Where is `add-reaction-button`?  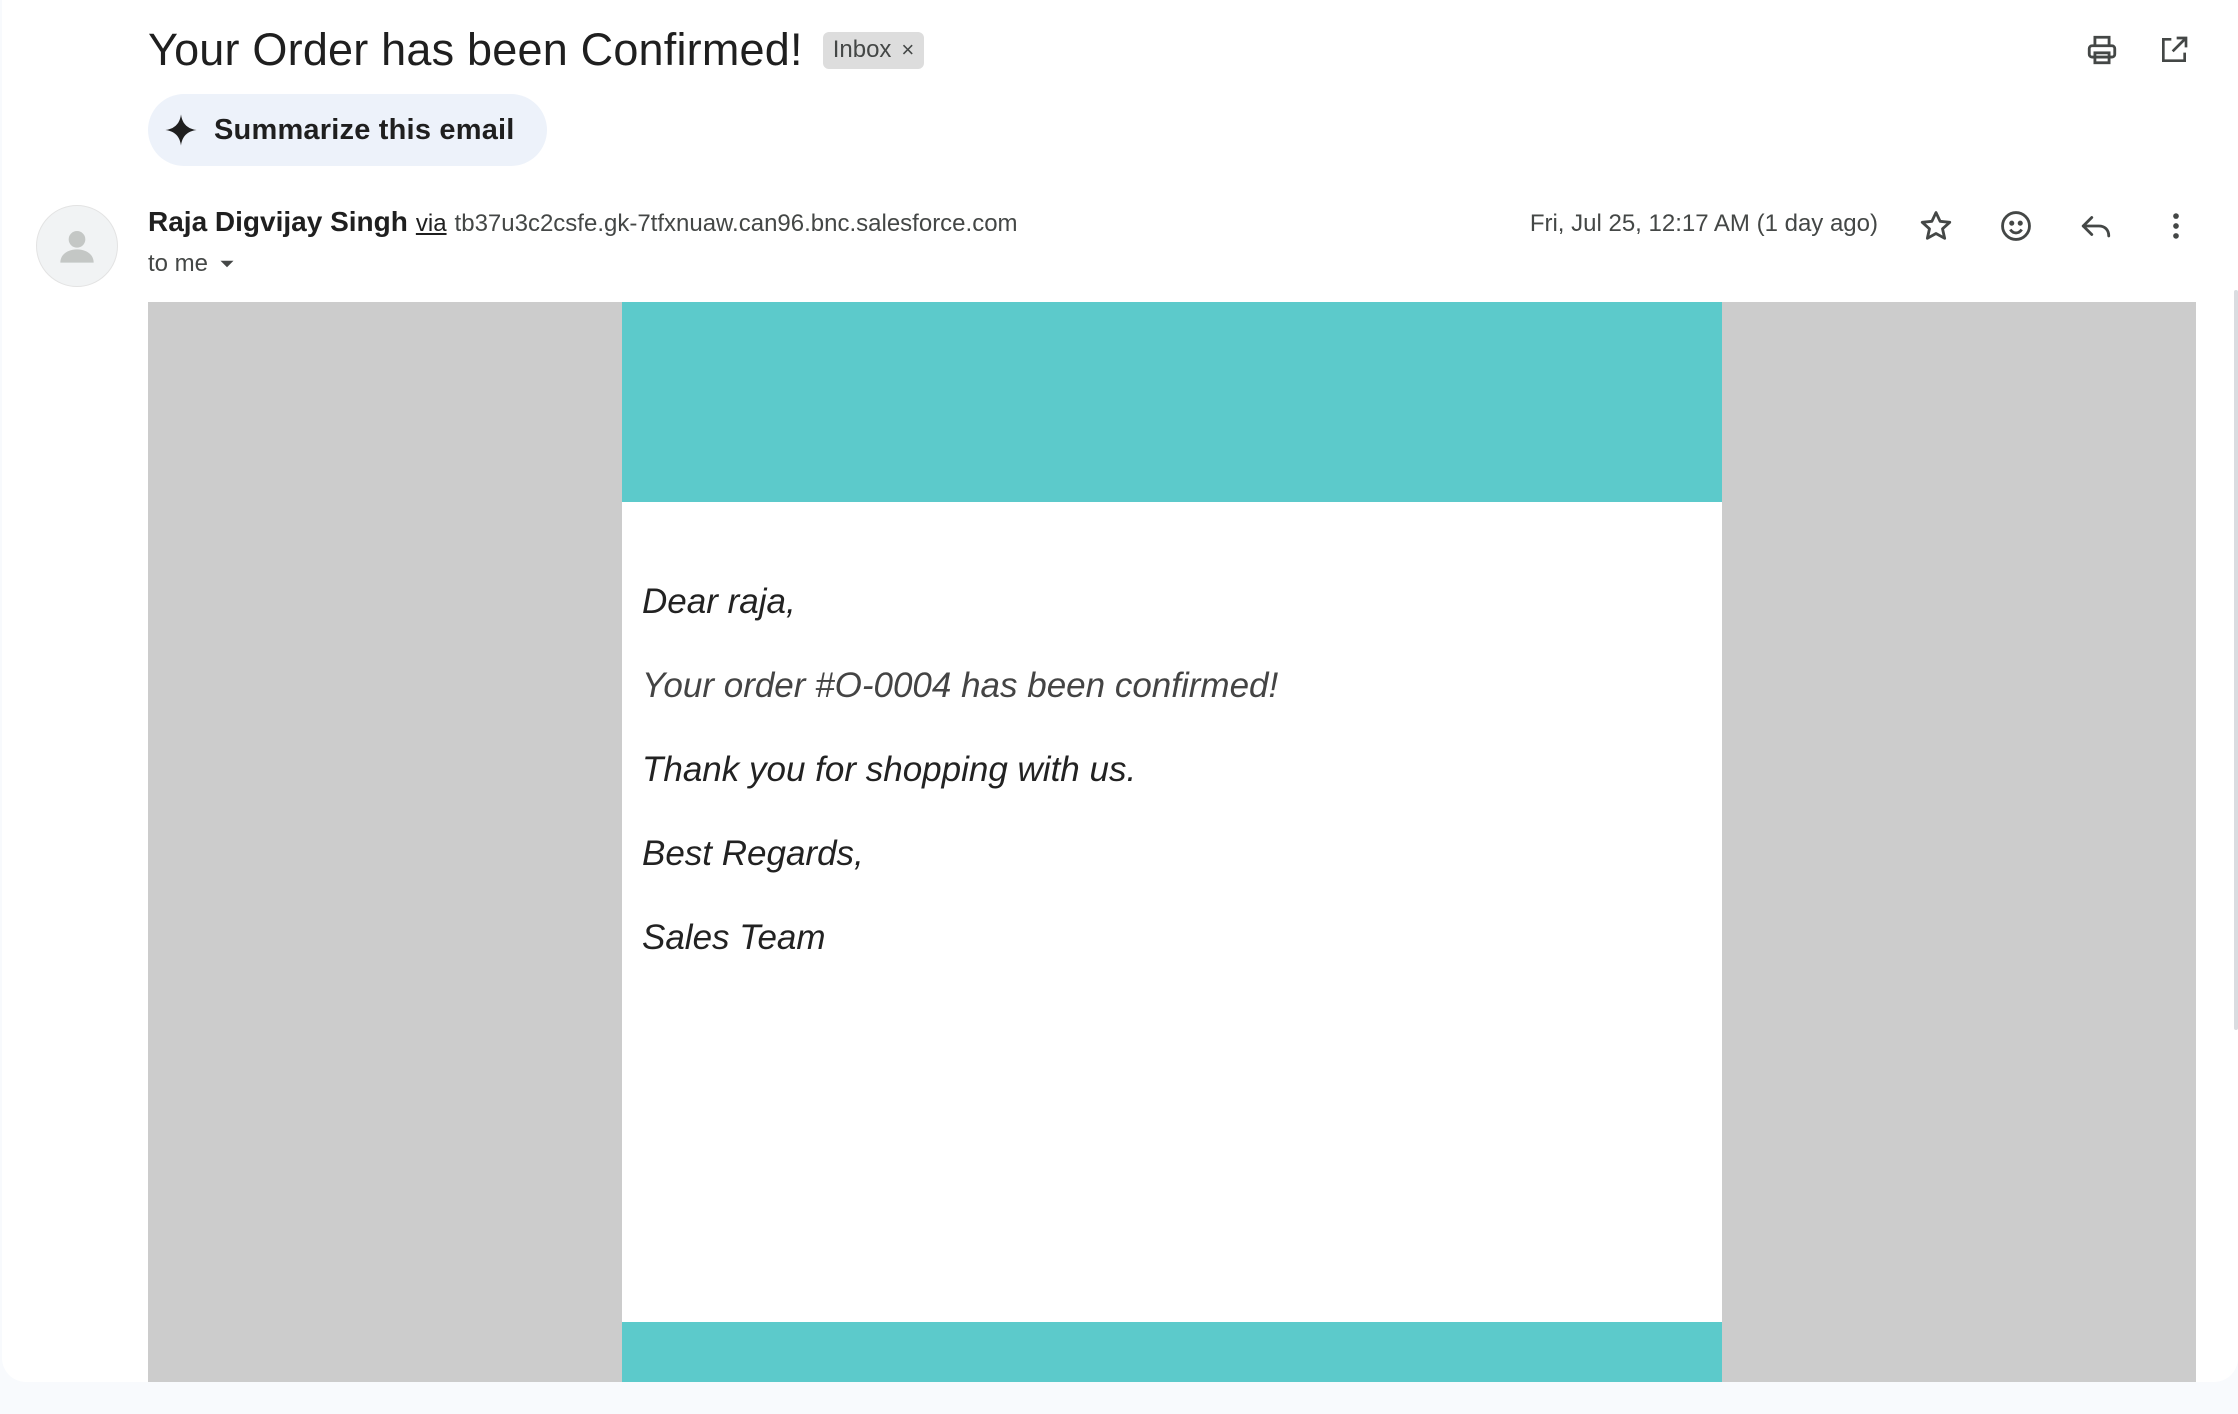
add-reaction-button is located at coordinates (2016, 226).